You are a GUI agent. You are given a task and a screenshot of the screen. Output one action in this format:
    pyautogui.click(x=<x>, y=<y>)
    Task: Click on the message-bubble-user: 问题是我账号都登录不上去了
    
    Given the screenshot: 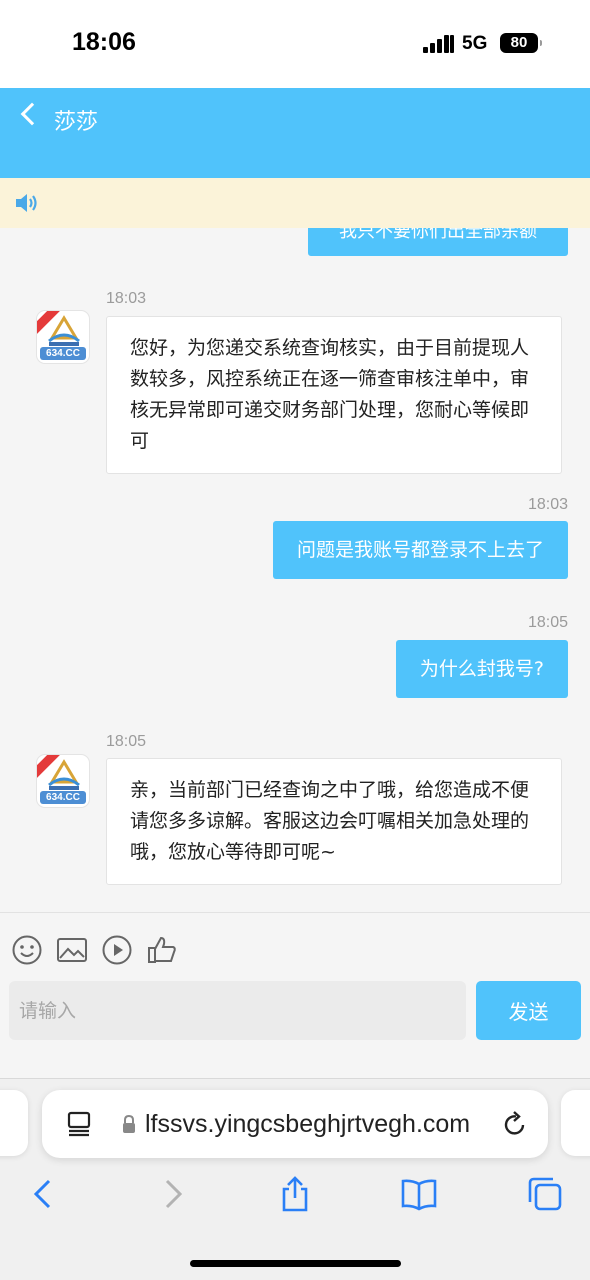 What is the action you would take?
    pyautogui.click(x=420, y=550)
    